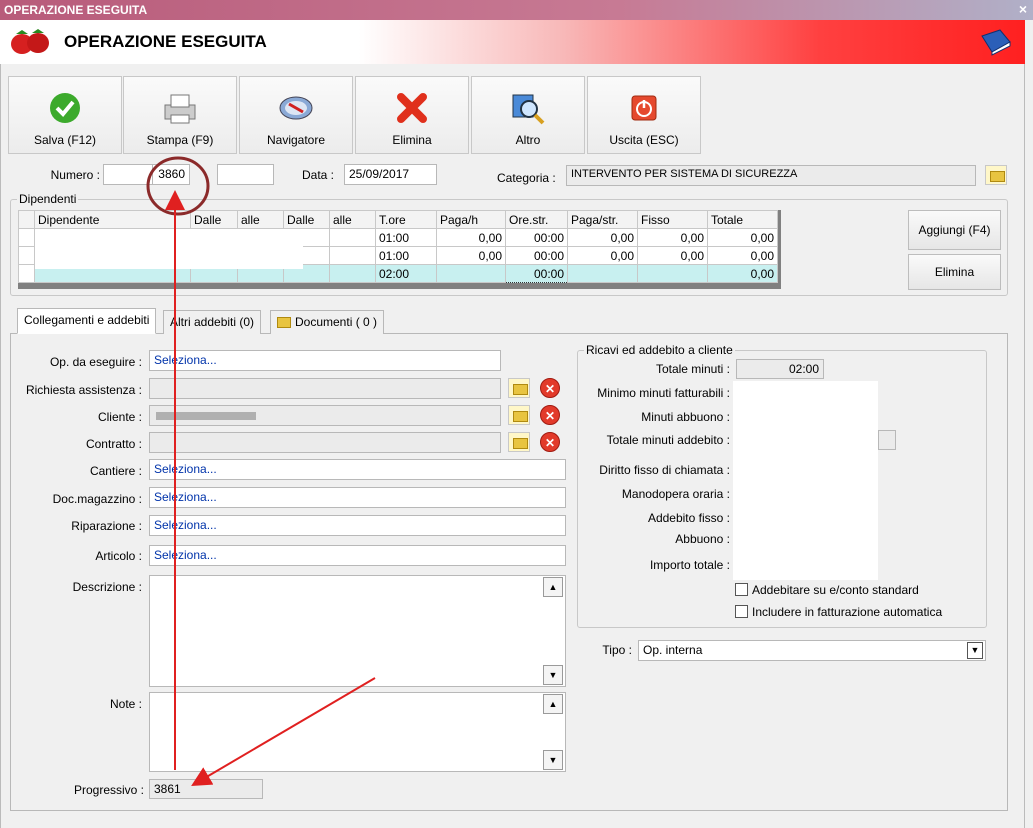 The height and width of the screenshot is (828, 1033). Describe the element at coordinates (741, 611) in the screenshot. I see `fatturazione-checkbox` at that location.